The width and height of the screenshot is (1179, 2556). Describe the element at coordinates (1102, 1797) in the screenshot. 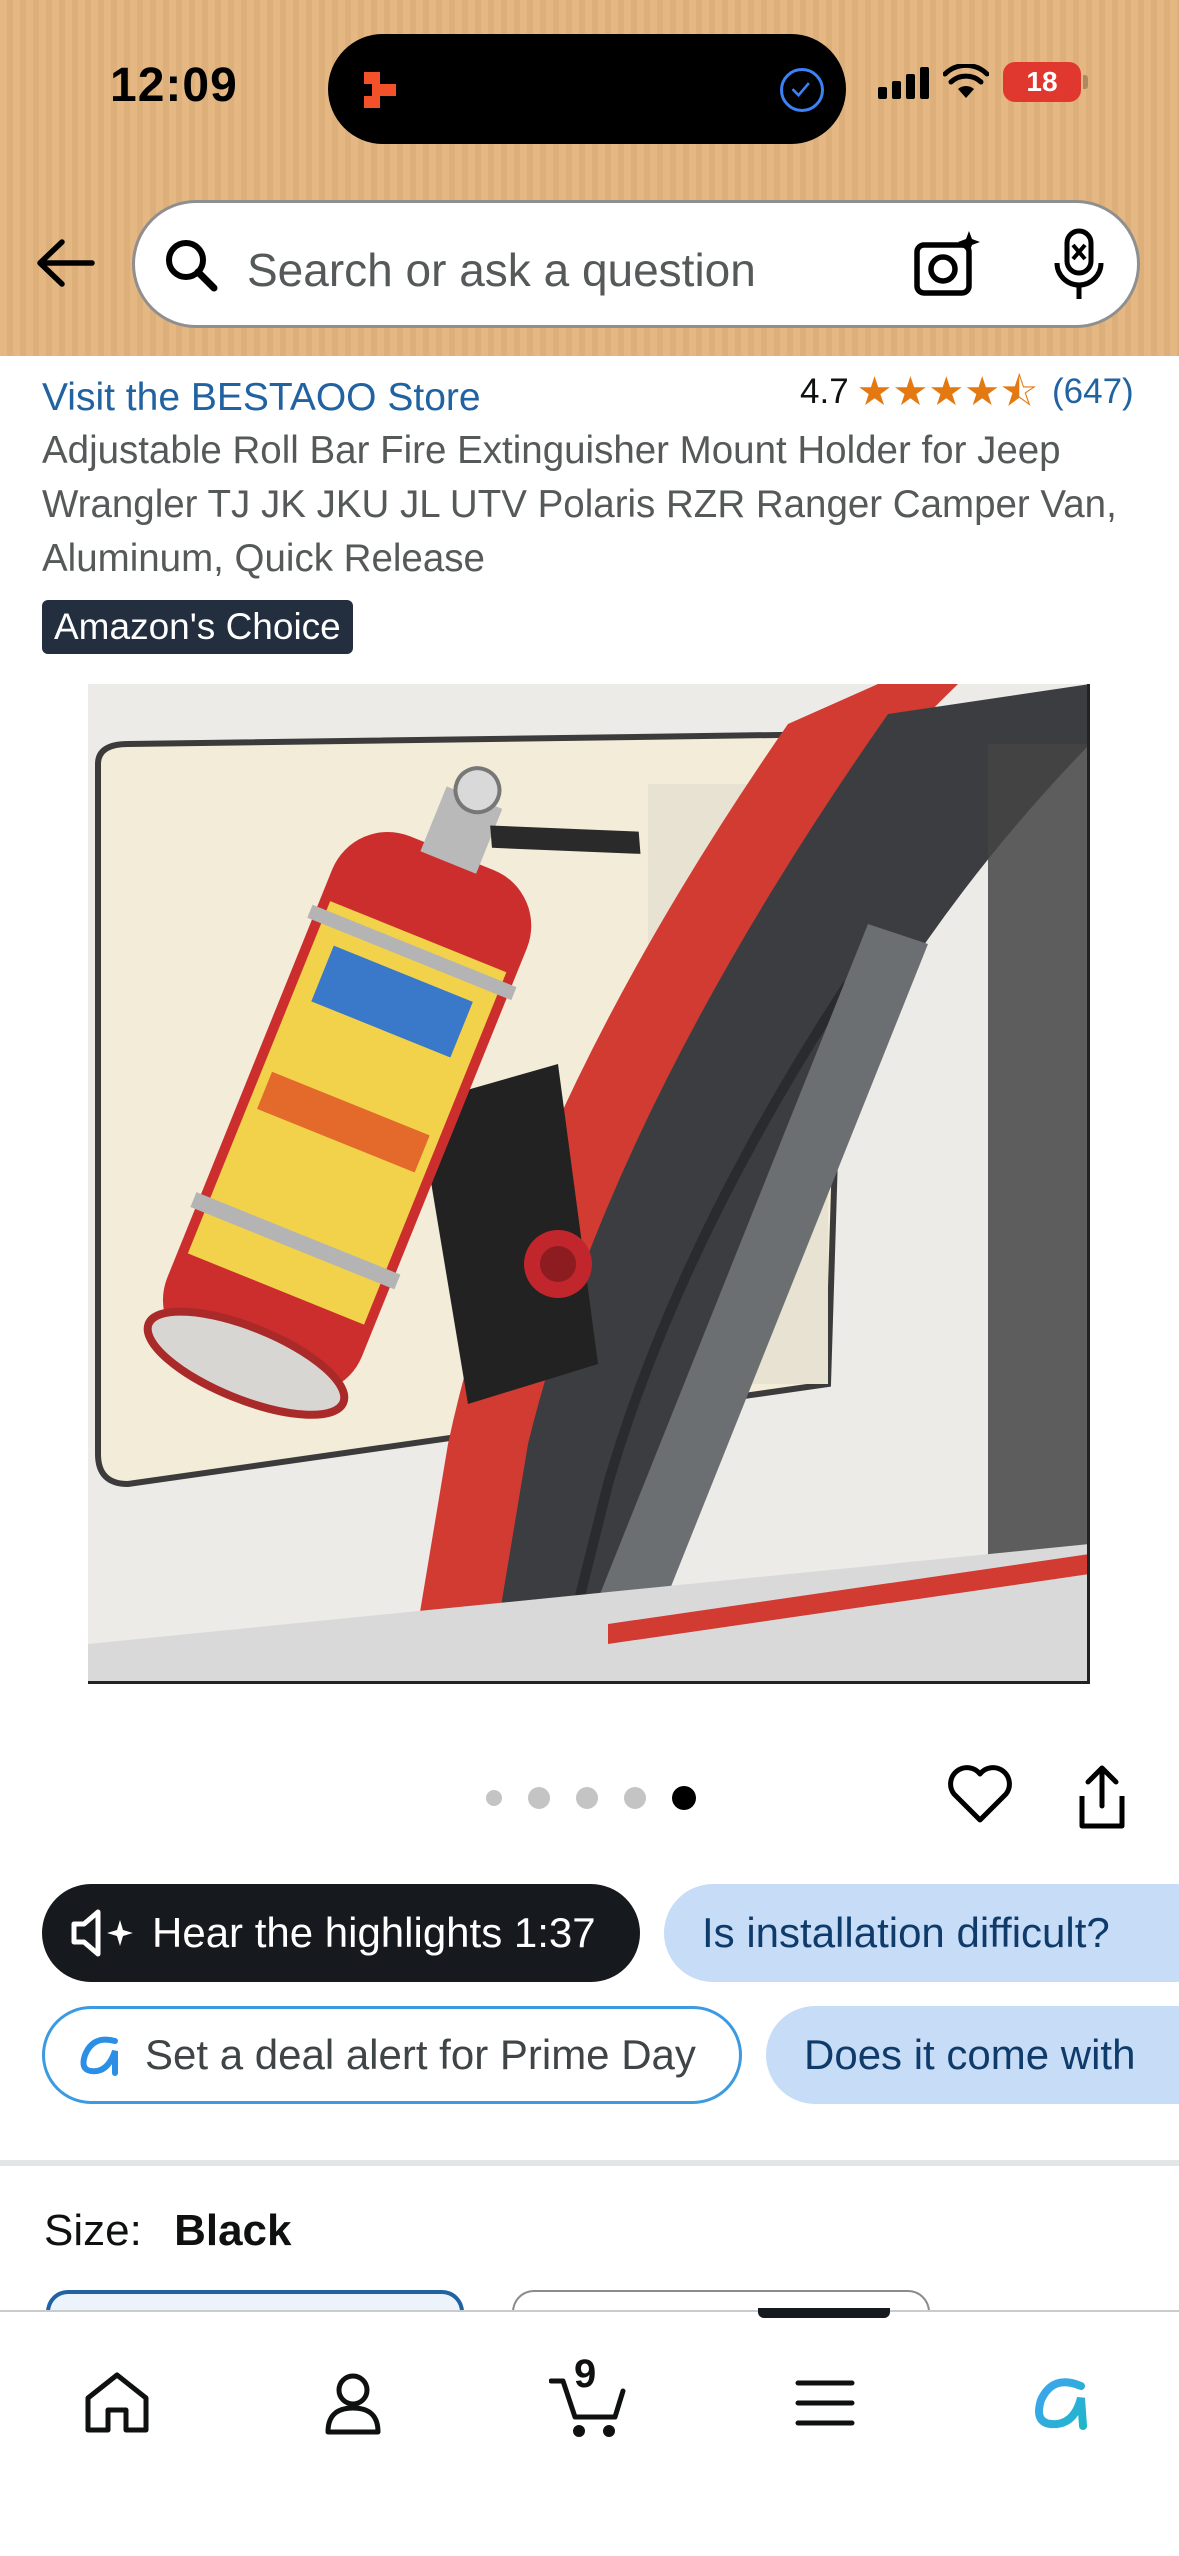

I see `share-icon` at that location.